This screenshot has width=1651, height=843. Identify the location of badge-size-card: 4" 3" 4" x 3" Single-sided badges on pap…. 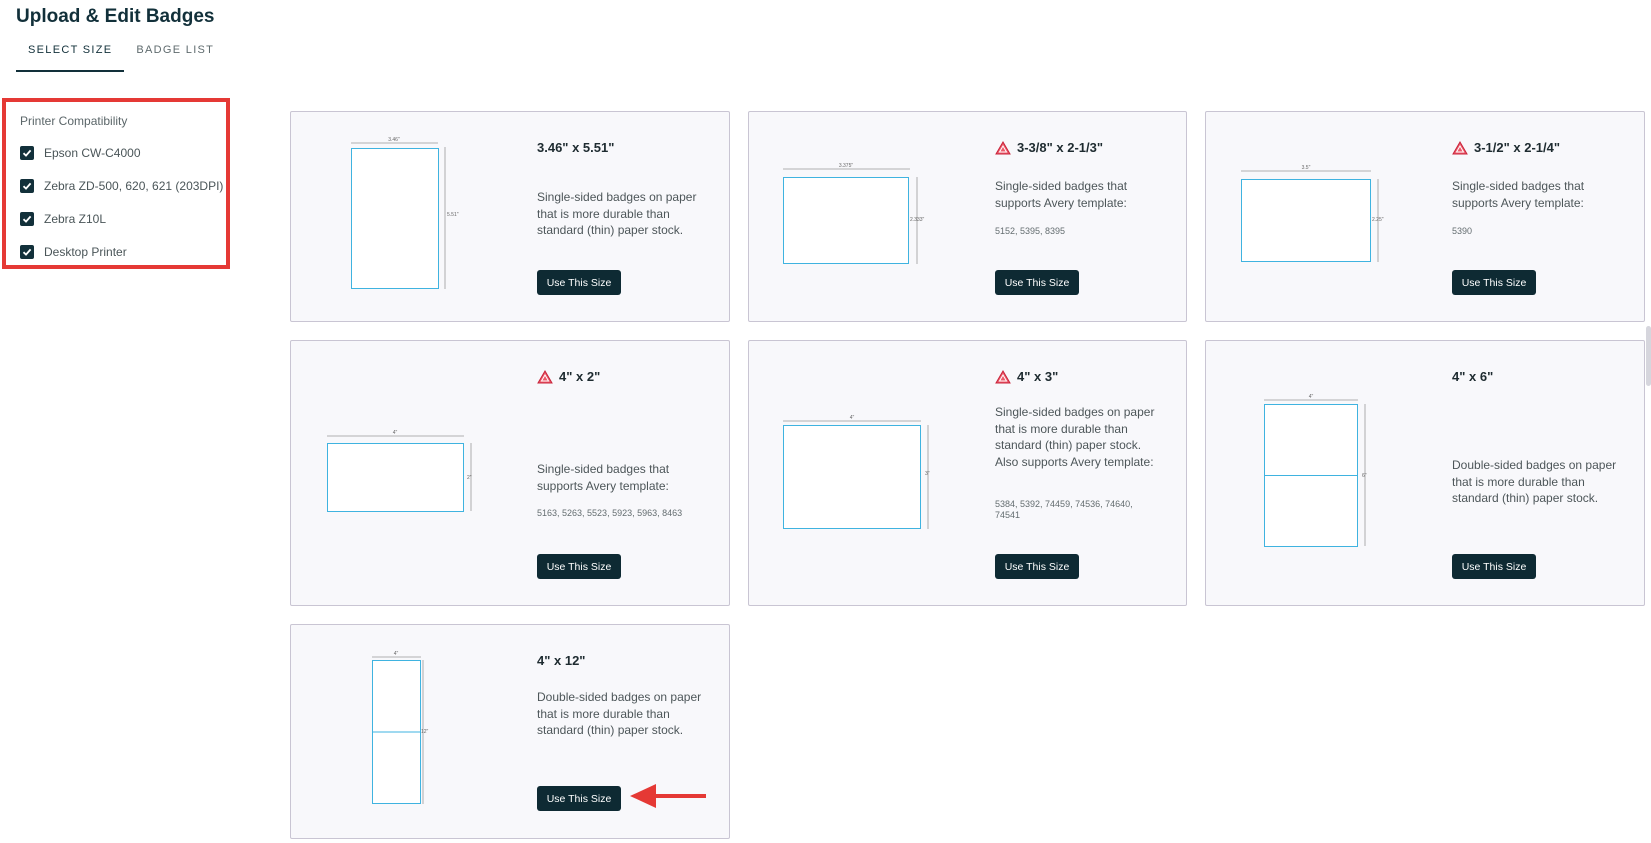
(967, 473).